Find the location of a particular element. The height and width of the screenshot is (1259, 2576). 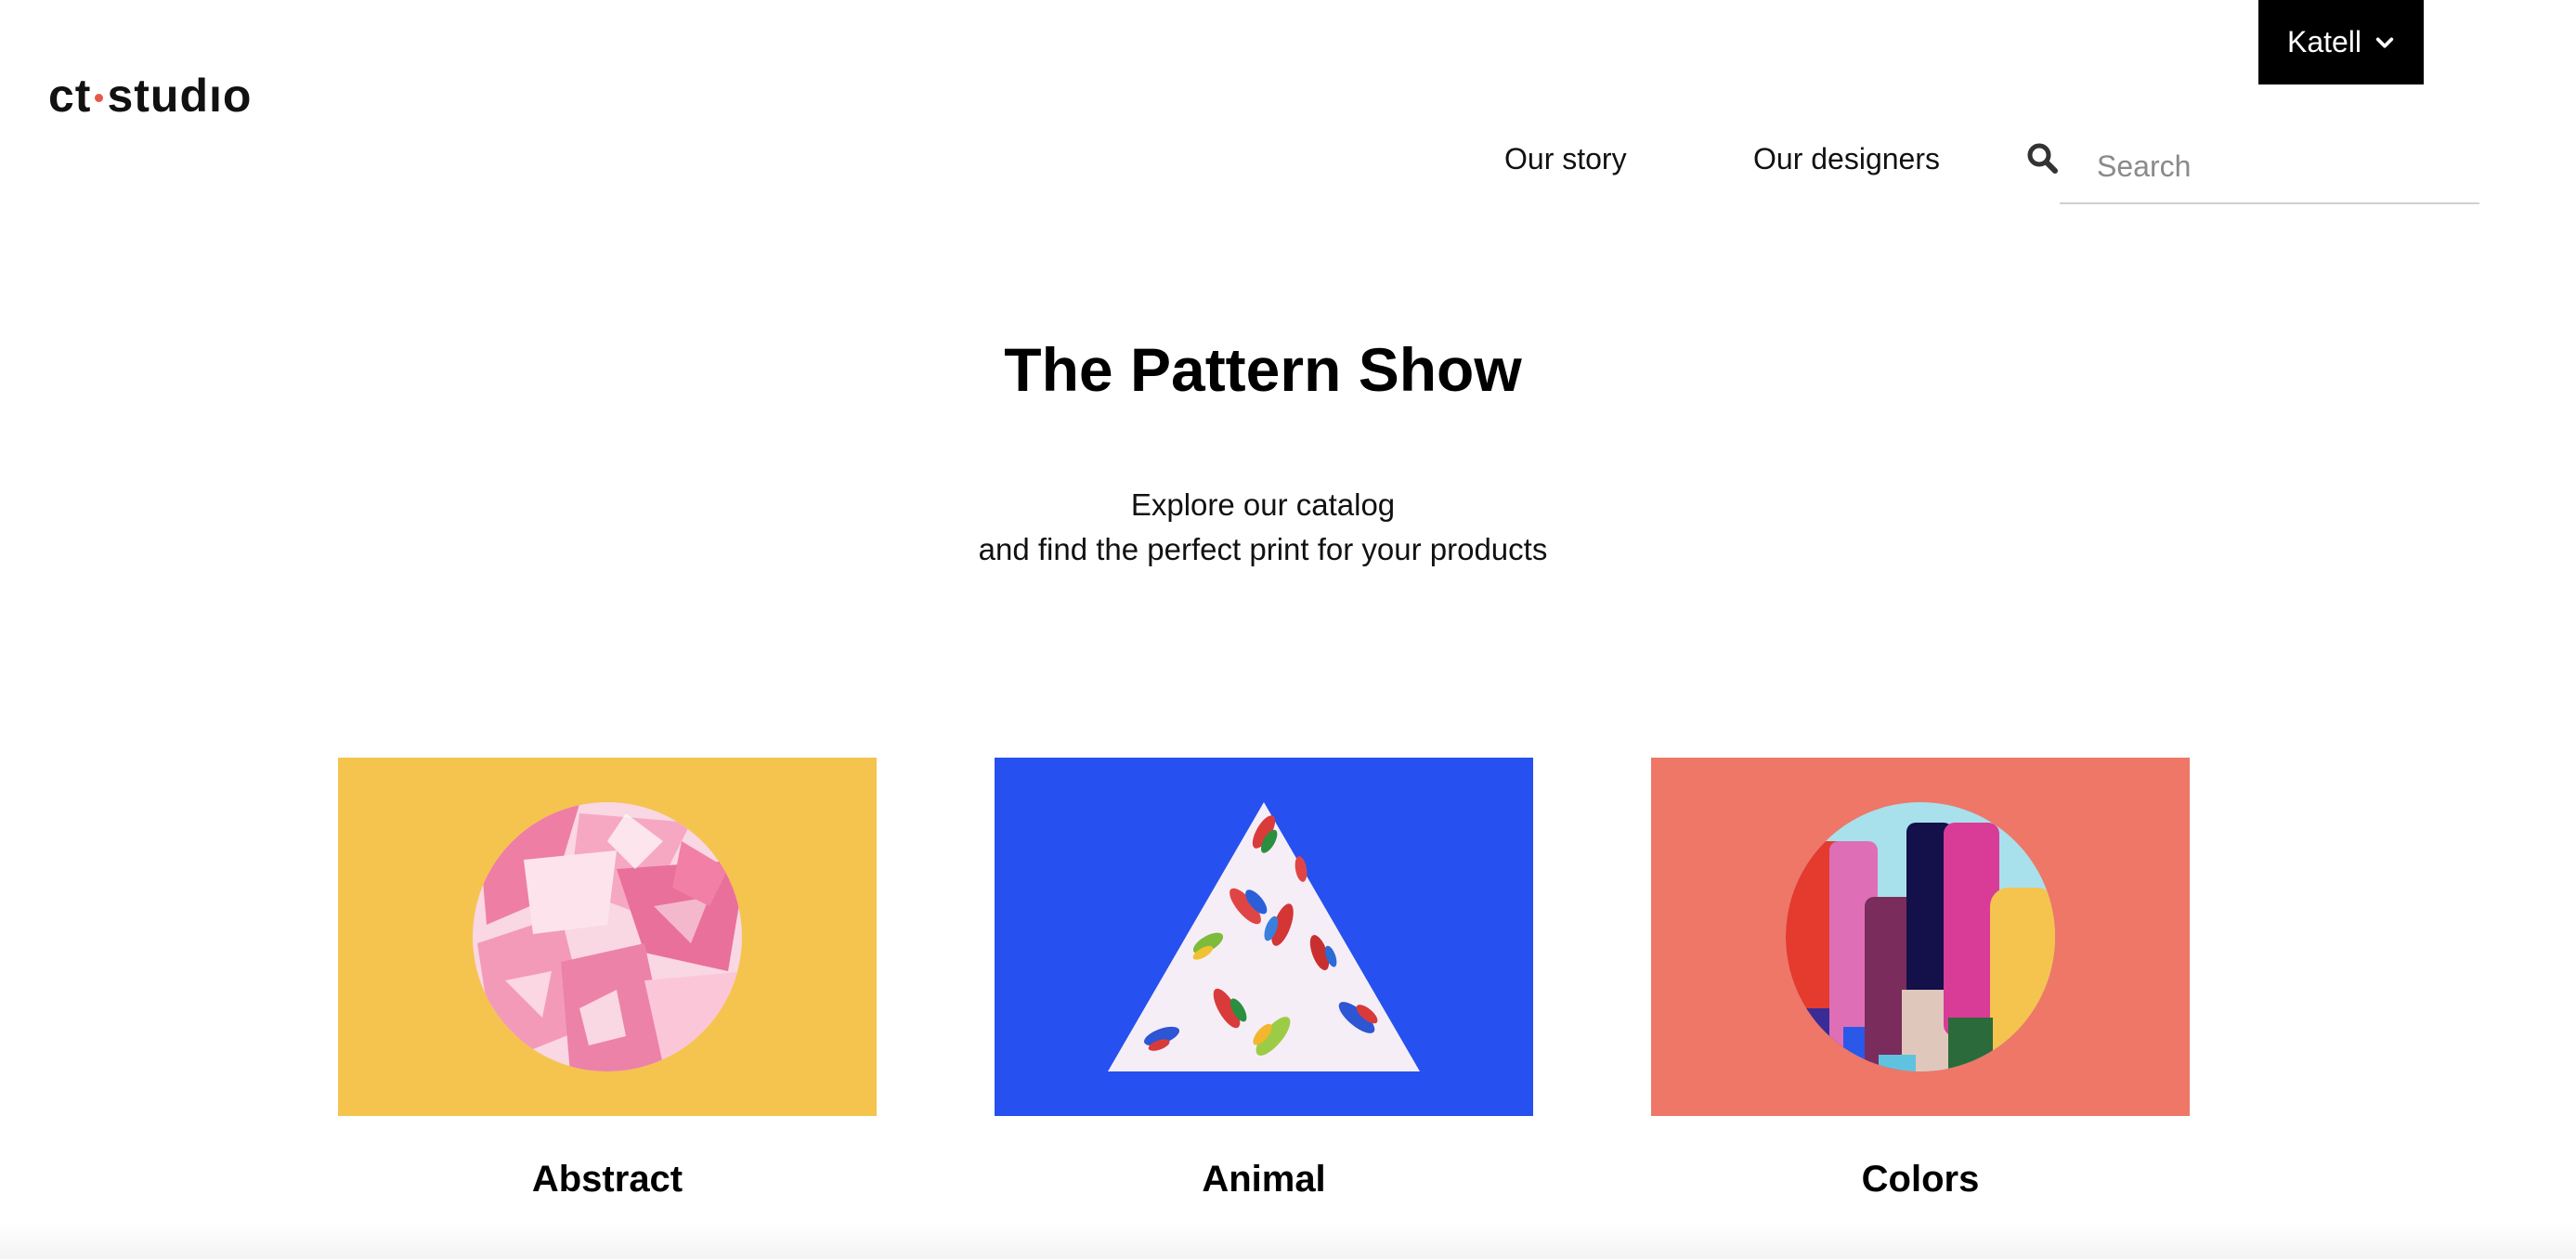

category-label-abstract: Abstract is located at coordinates (607, 1180).